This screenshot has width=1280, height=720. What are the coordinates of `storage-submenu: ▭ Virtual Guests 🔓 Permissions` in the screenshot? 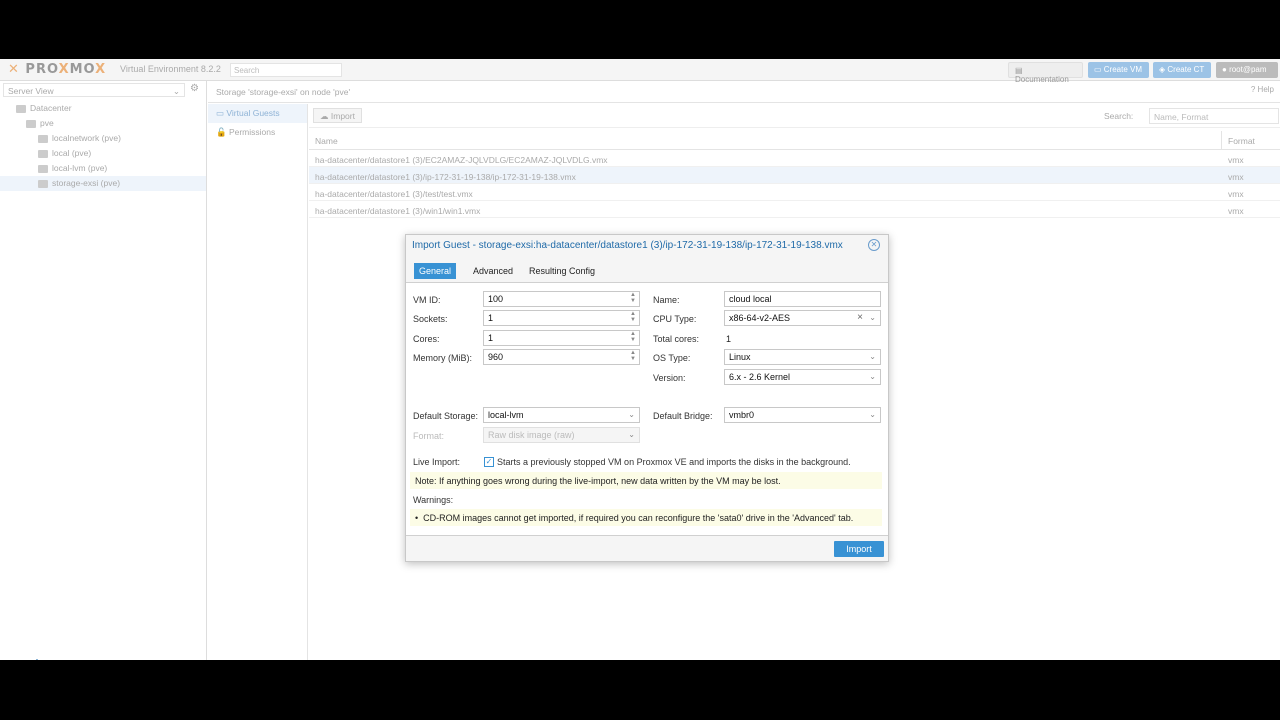 It's located at (258, 382).